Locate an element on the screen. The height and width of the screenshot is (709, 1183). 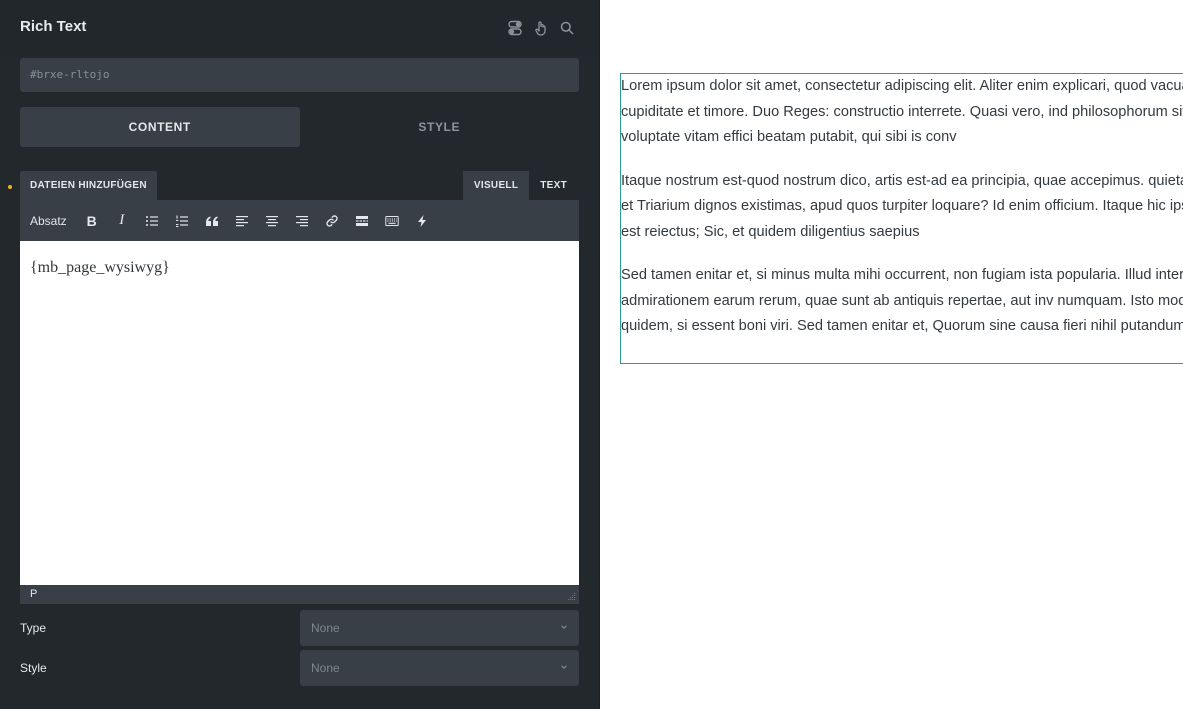
panel-tabs: CONTENT STYLE is located at coordinates (299, 127).